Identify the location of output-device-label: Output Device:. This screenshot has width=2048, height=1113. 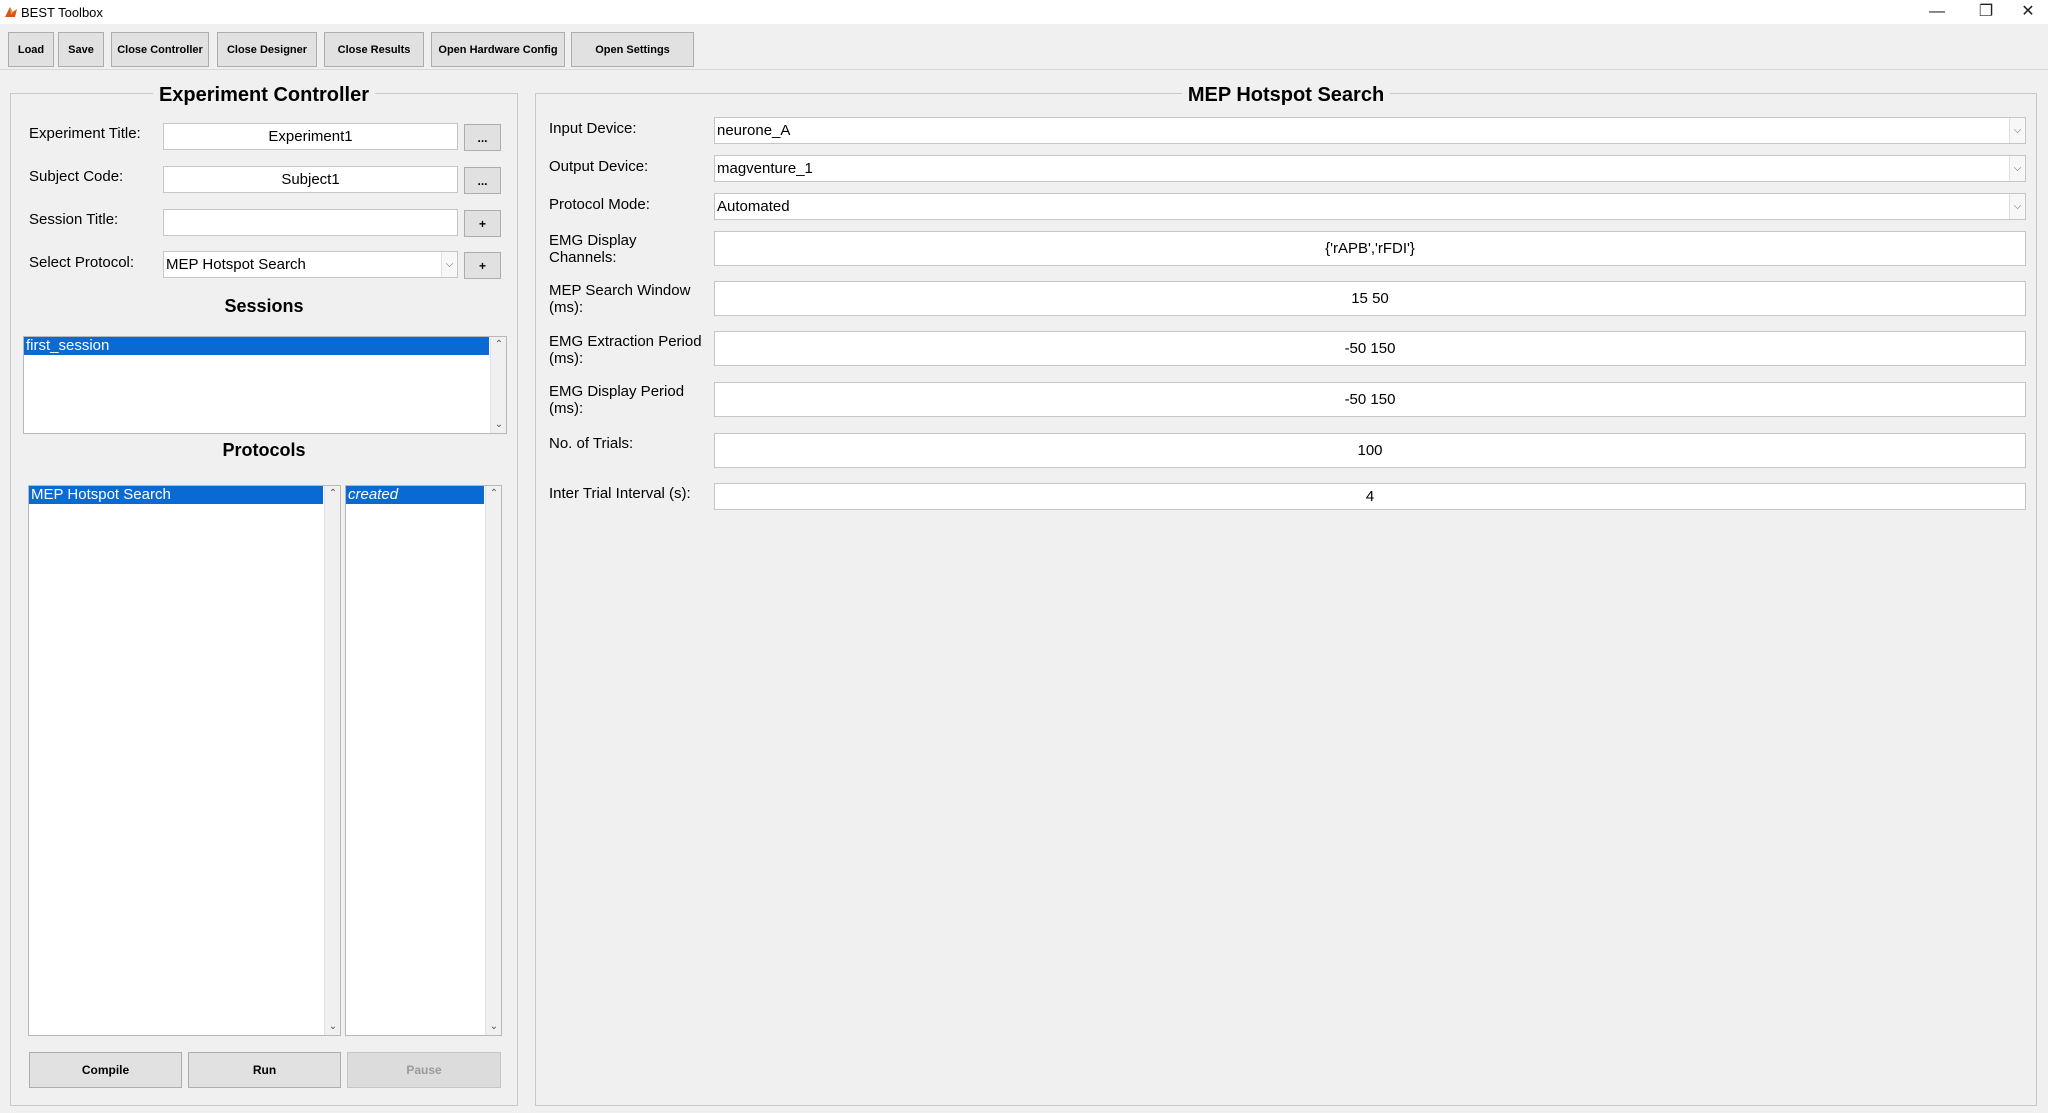
(599, 166).